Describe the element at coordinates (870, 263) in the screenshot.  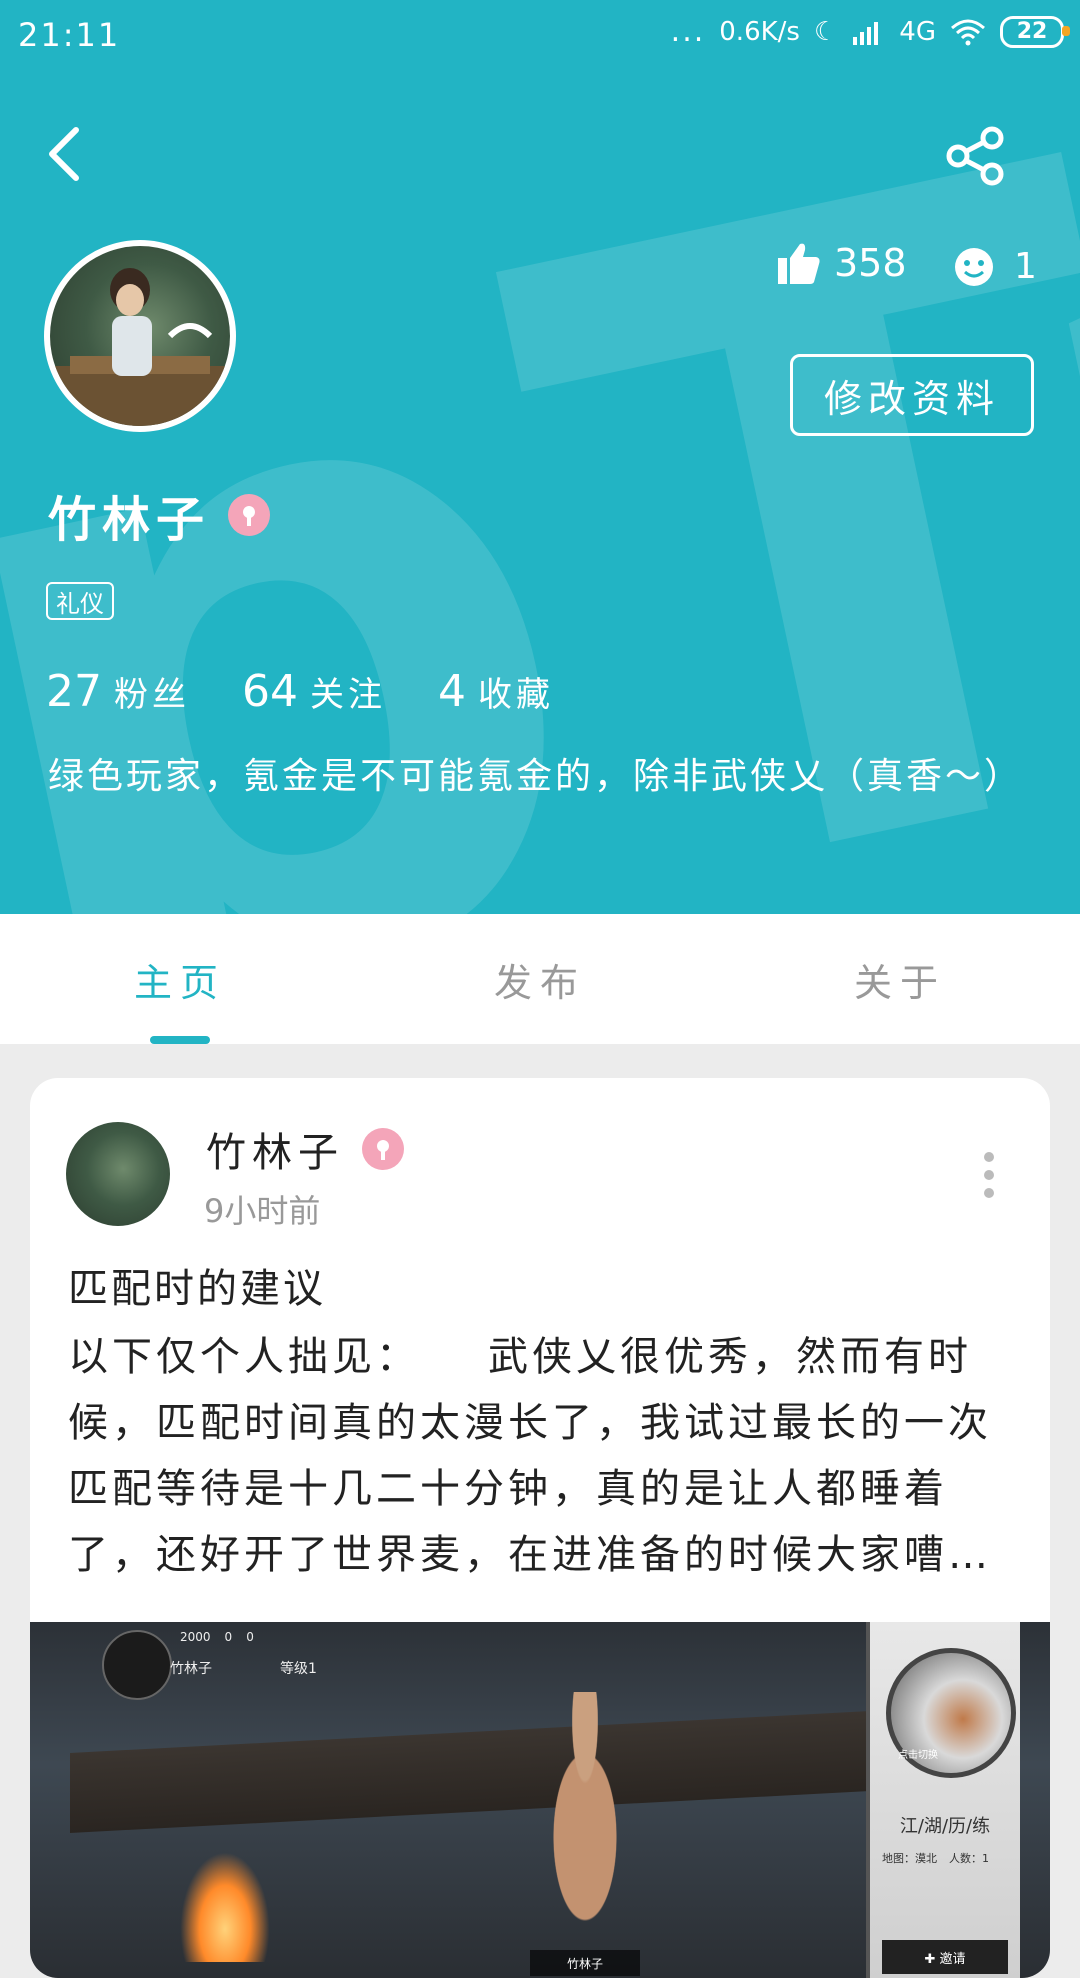
I see `likes-count: 358` at that location.